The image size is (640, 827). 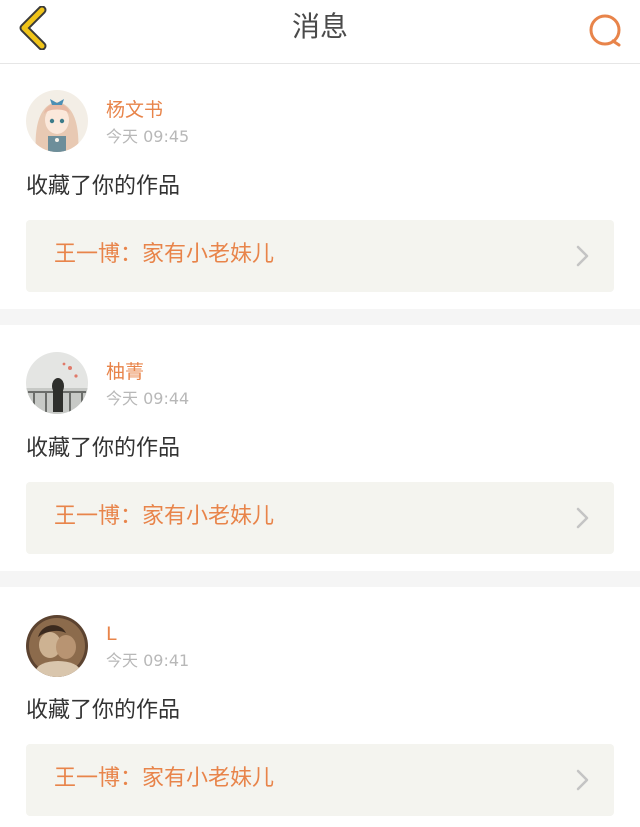 What do you see at coordinates (148, 398) in the screenshot?
I see `message-time: 今天 09:44` at bounding box center [148, 398].